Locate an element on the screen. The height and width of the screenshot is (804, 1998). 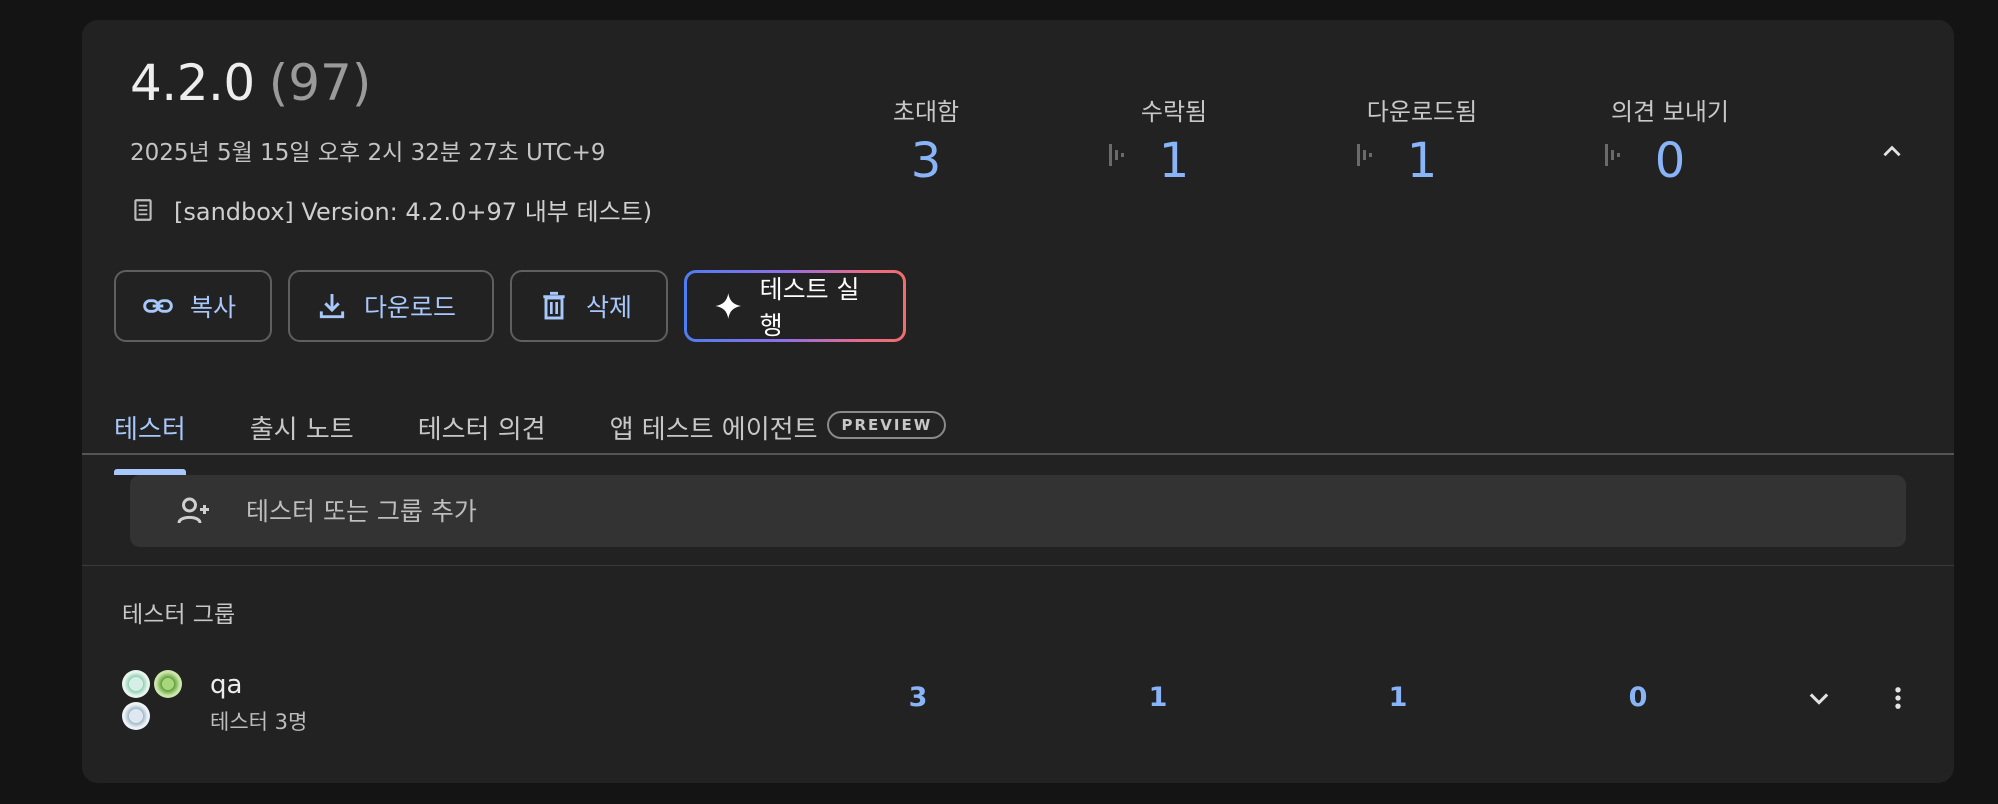
tab-divider is located at coordinates (1018, 454).